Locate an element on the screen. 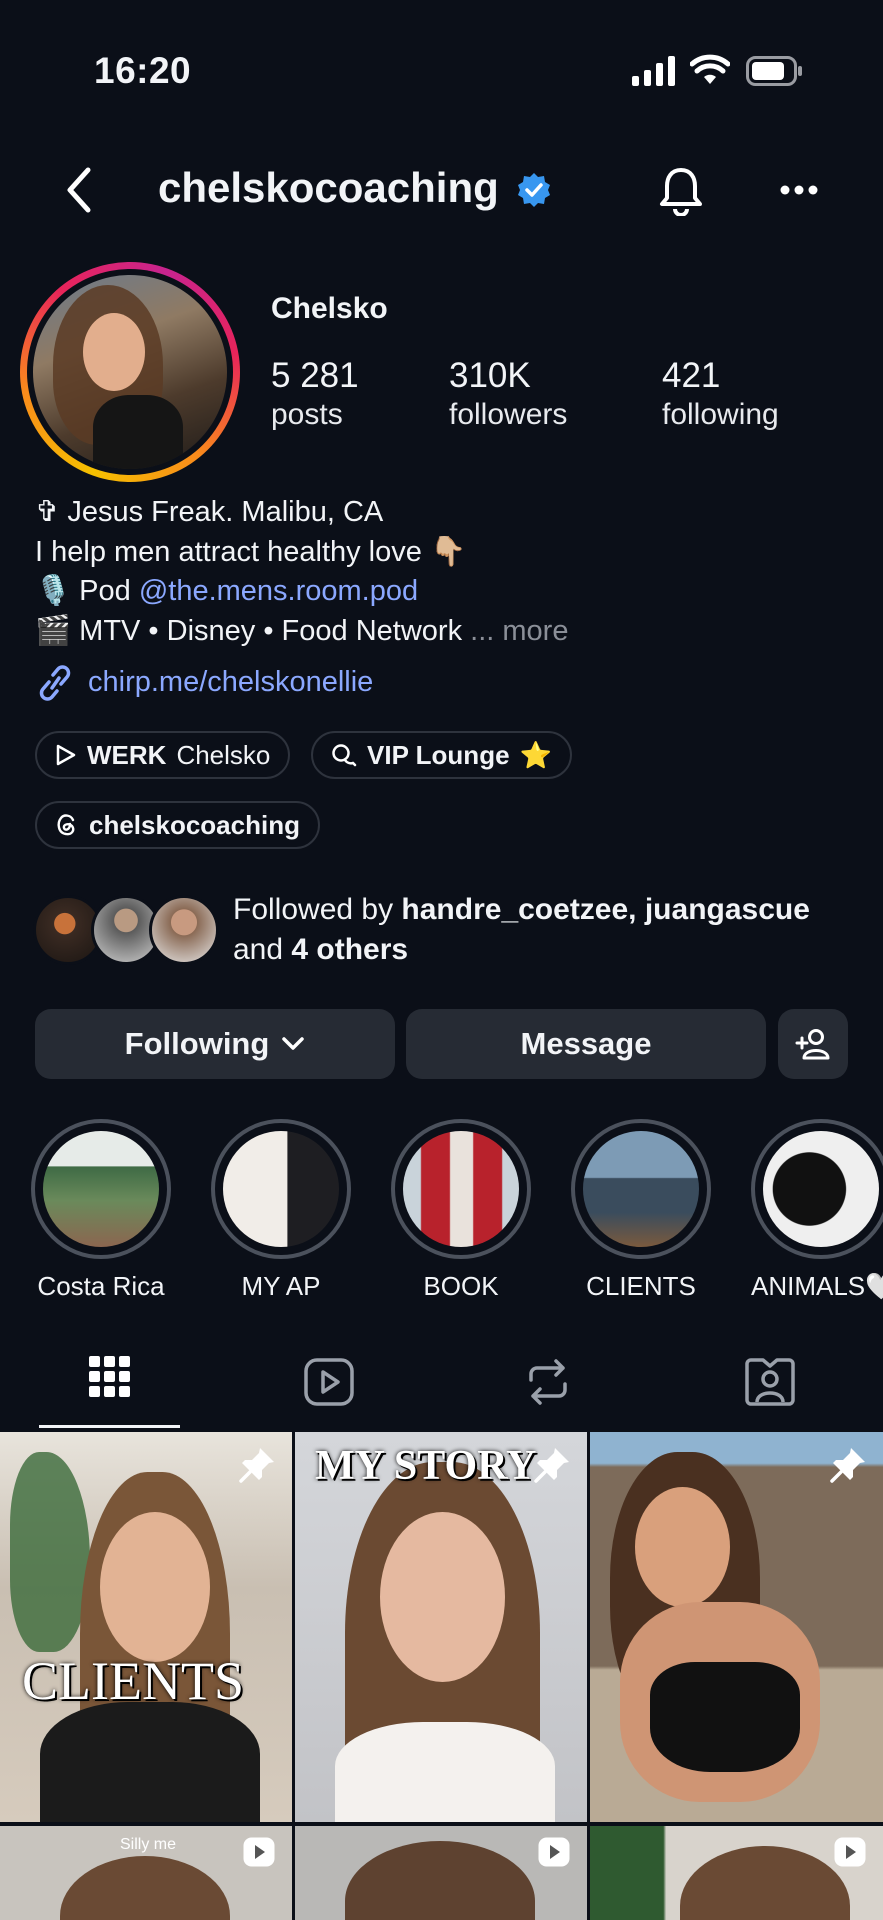 Image resolution: width=883 pixels, height=1920 pixels. bio-line-3: 🎙️ Pod @the.mens.room.pod is located at coordinates (226, 591).